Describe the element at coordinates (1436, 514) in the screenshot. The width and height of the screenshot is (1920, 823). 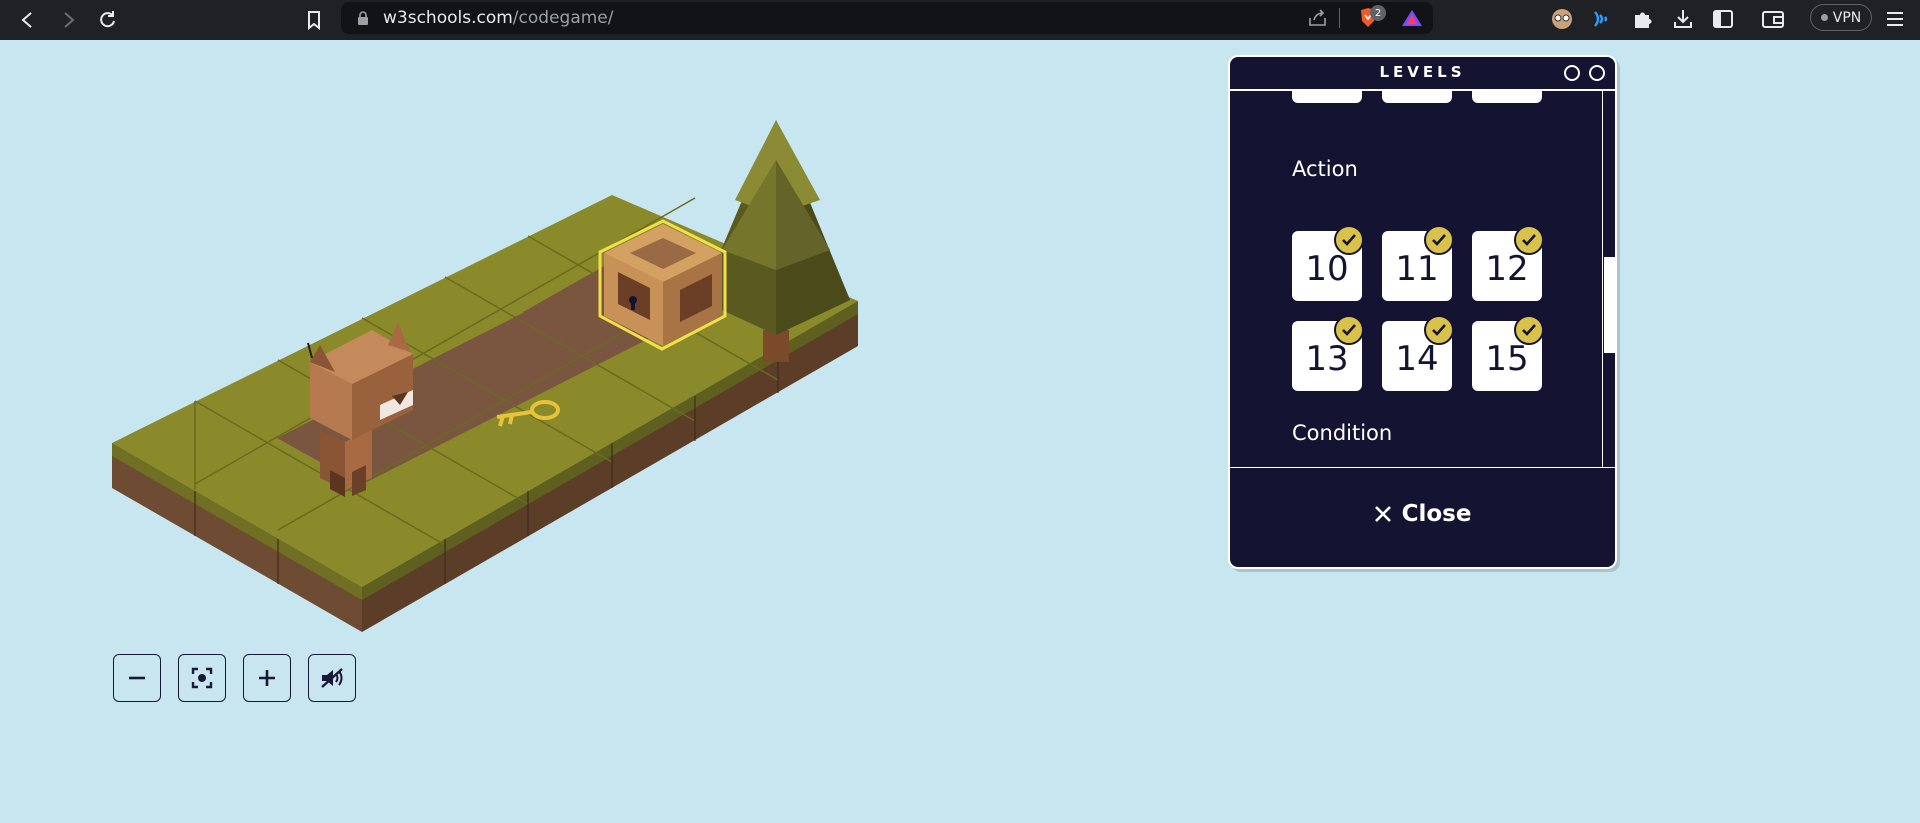
I see `close-label: Close` at that location.